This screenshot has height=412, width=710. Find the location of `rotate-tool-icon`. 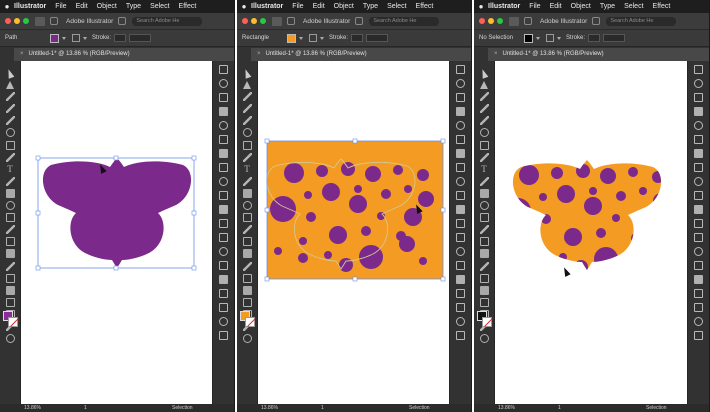

rotate-tool-icon is located at coordinates (484, 206).